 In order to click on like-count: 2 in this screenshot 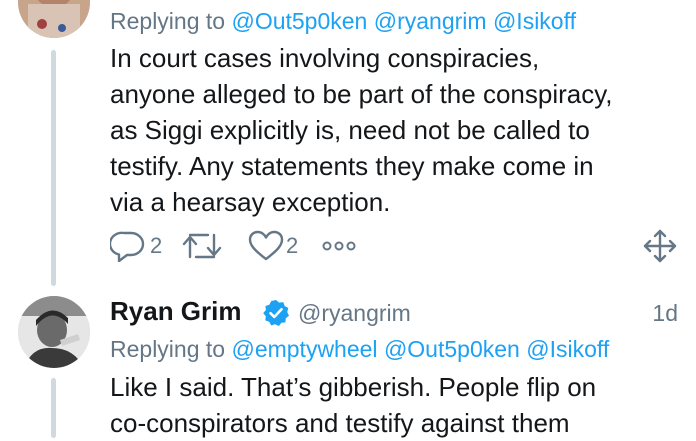, I will do `click(292, 245)`.